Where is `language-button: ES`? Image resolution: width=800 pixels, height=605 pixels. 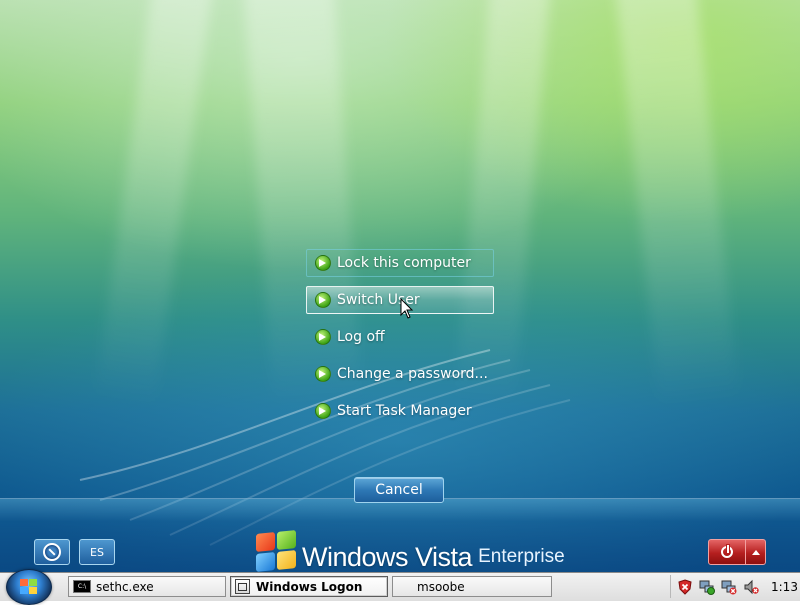 language-button: ES is located at coordinates (97, 552).